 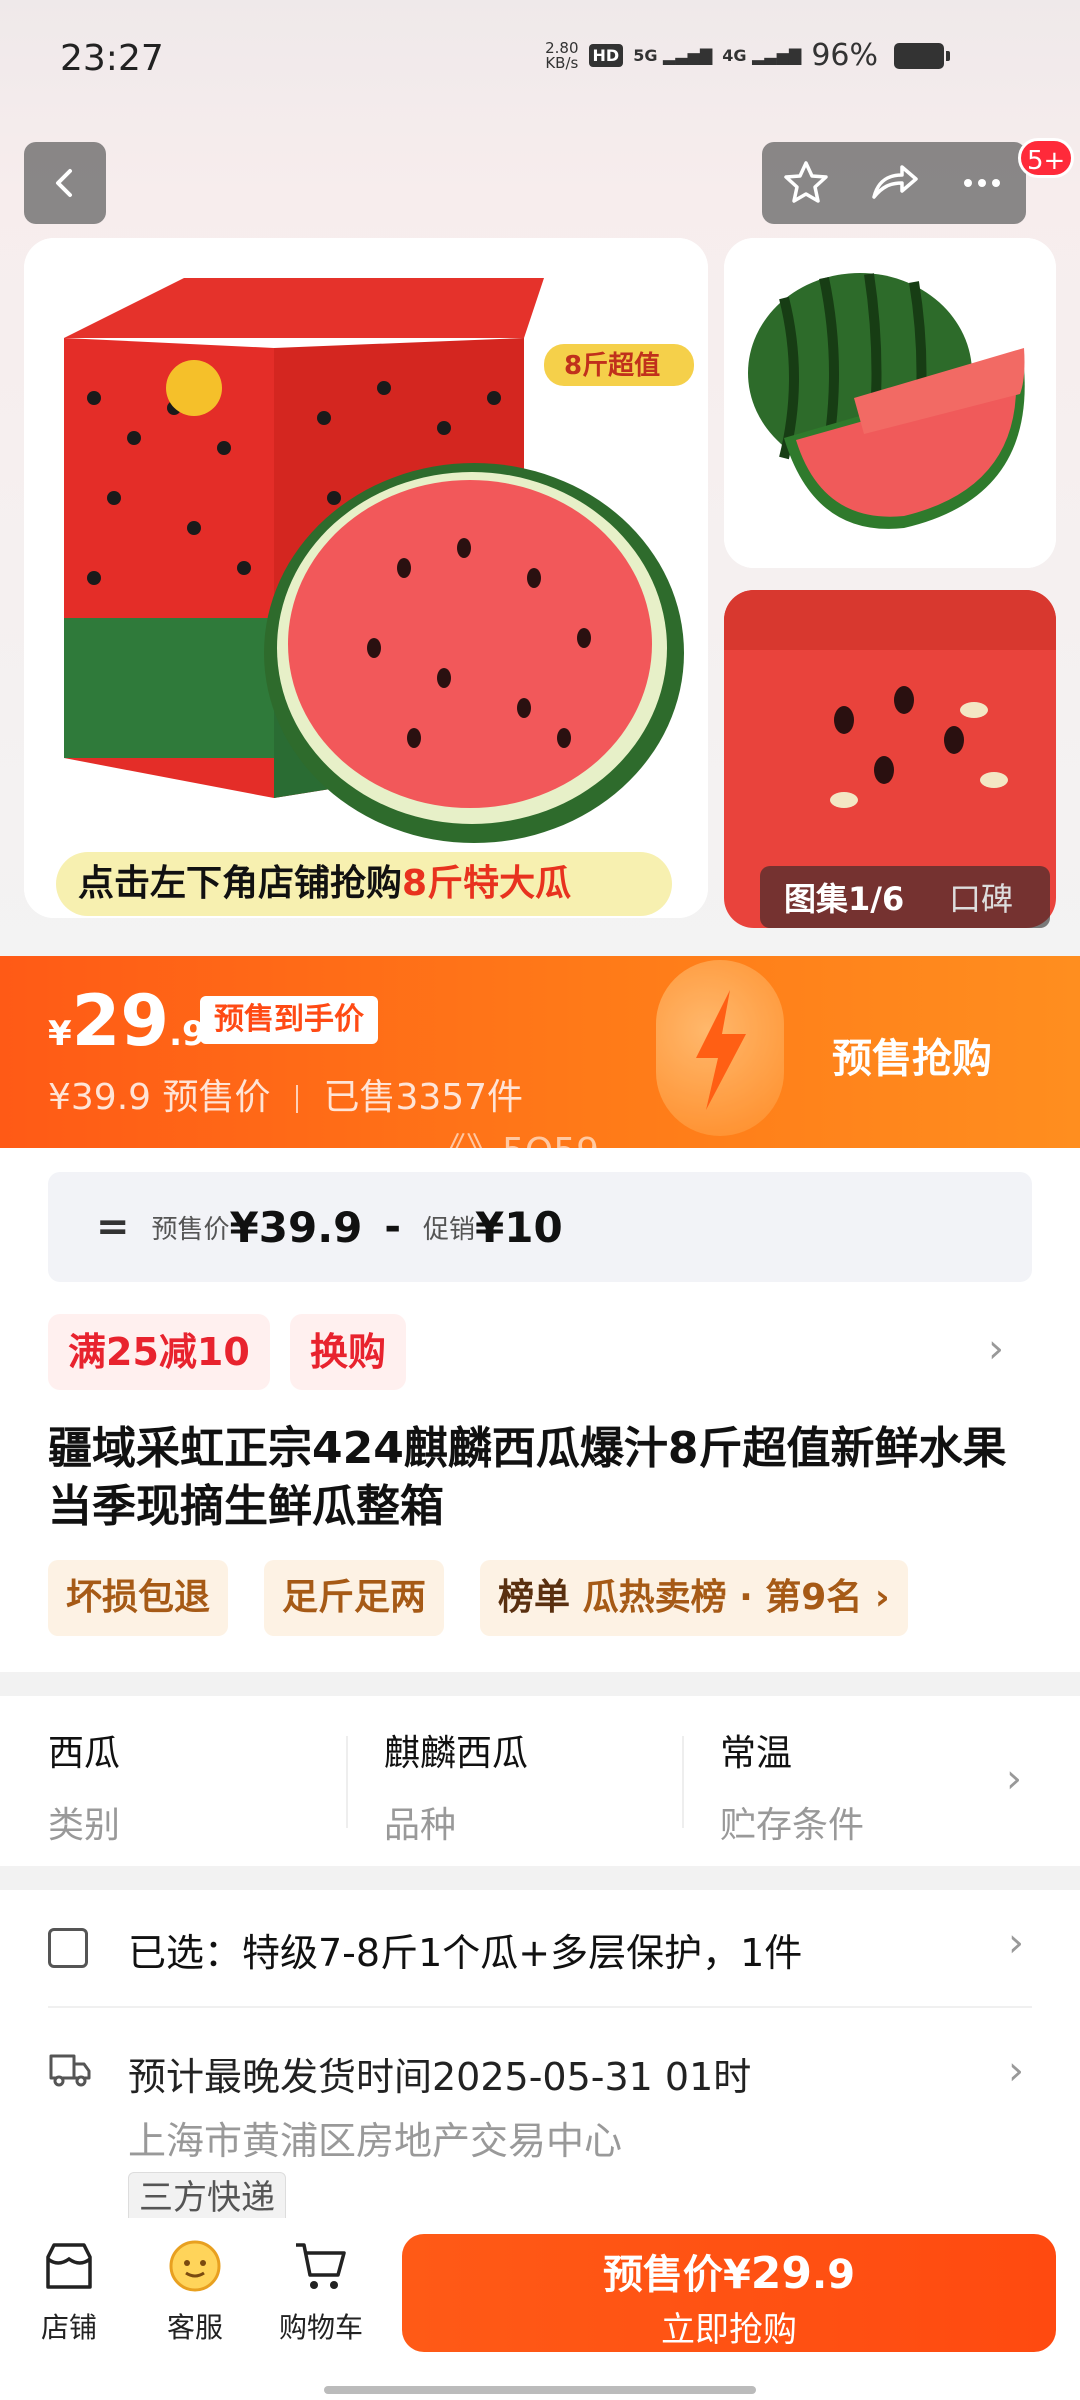 I want to click on star-icon, so click(x=806, y=183).